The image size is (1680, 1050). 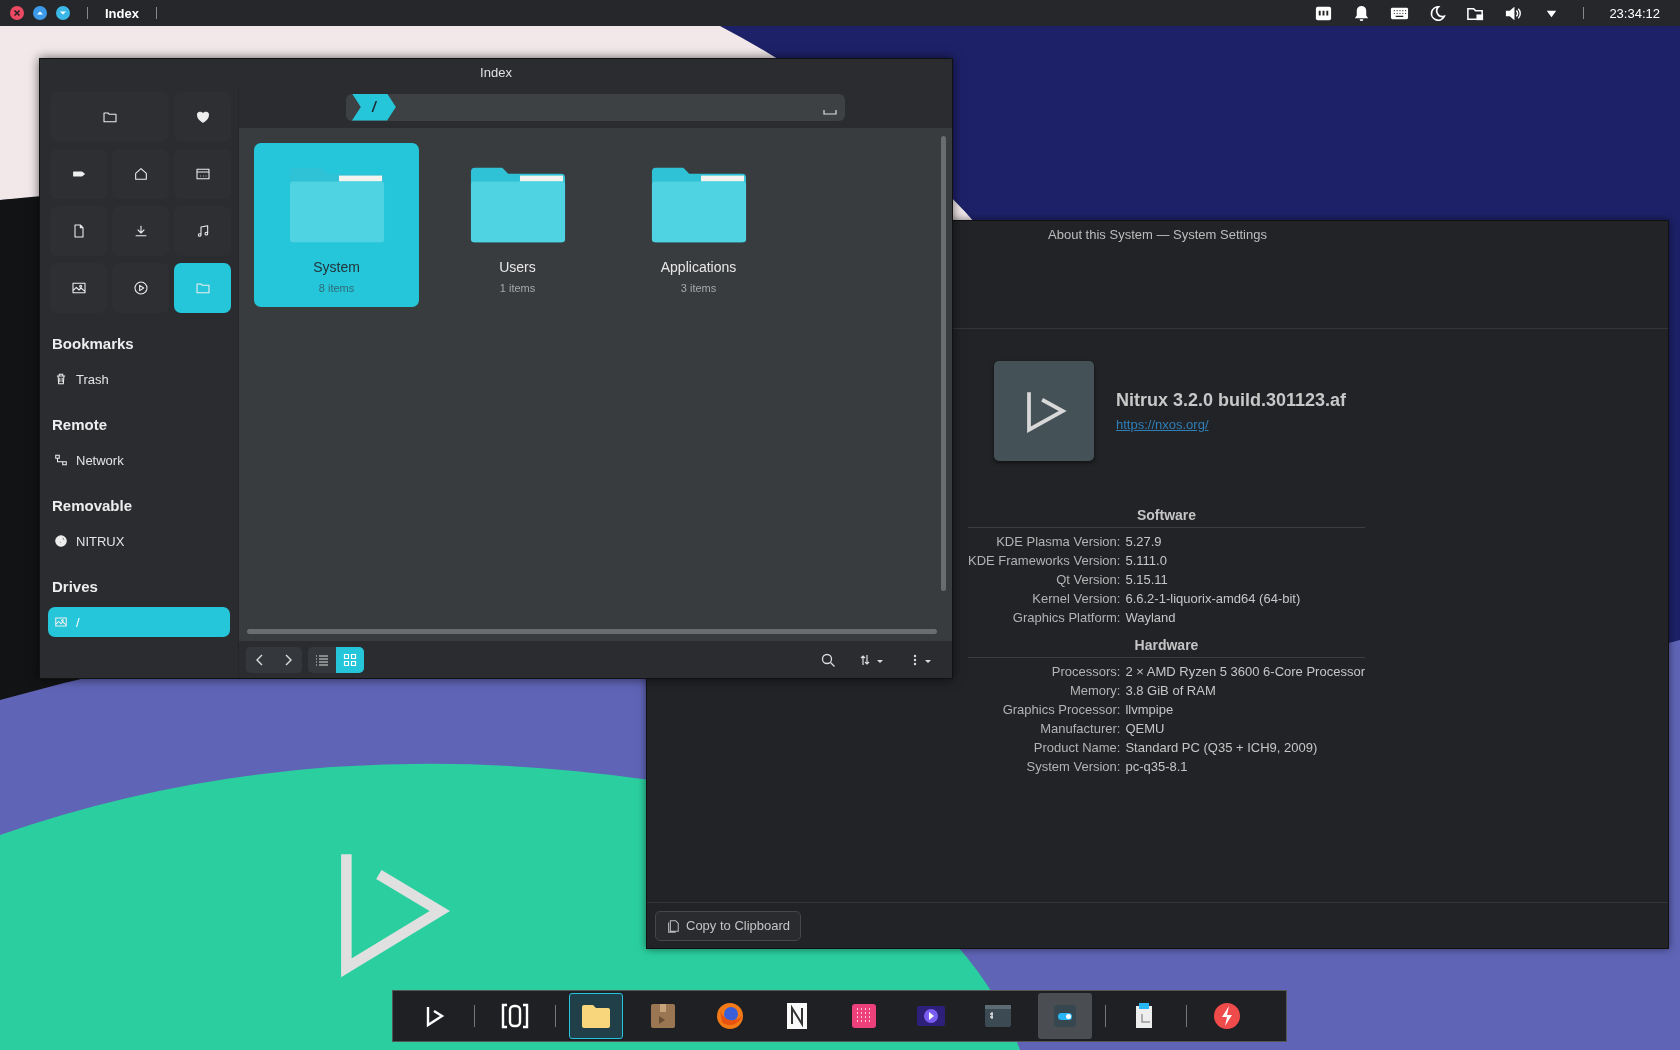 I want to click on path-bar: /, so click(x=595, y=107).